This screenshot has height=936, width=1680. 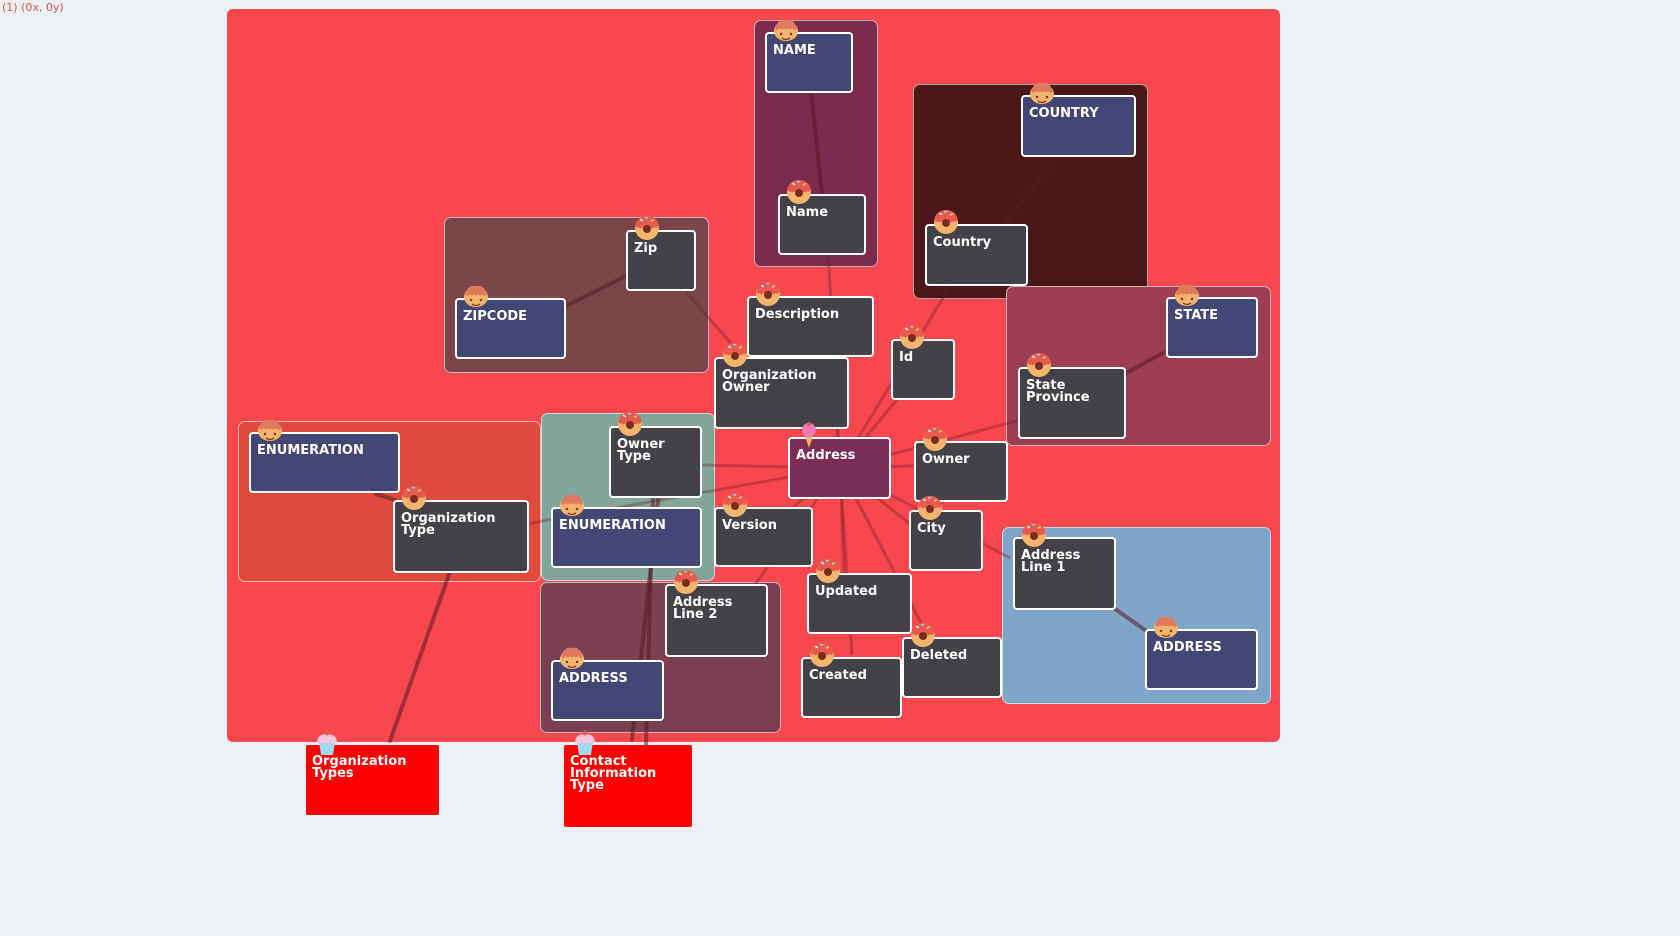 What do you see at coordinates (628, 786) in the screenshot?
I see `node-contact-information-type: Contact Information Type` at bounding box center [628, 786].